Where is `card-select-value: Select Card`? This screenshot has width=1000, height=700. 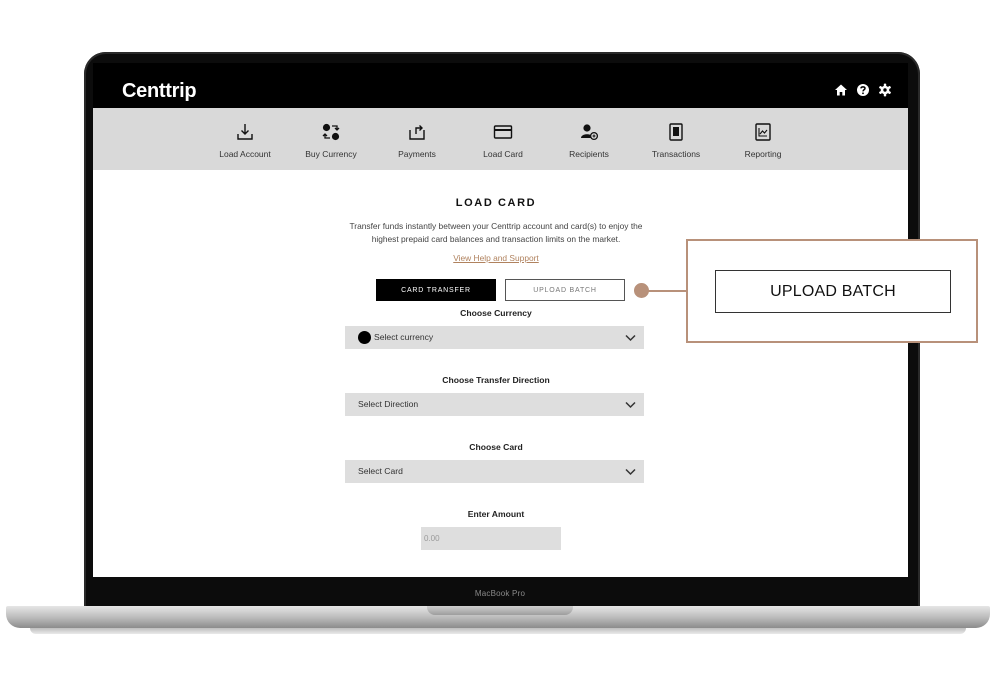
card-select-value: Select Card is located at coordinates (380, 471).